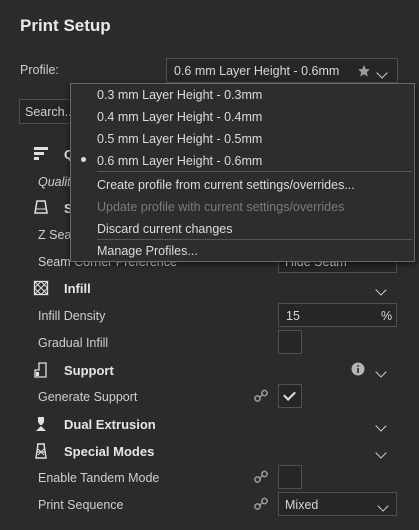 The height and width of the screenshot is (530, 419). I want to click on menu-item-profile-0.3: 0.3 mm Layer Height - 0.3mm, so click(179, 95).